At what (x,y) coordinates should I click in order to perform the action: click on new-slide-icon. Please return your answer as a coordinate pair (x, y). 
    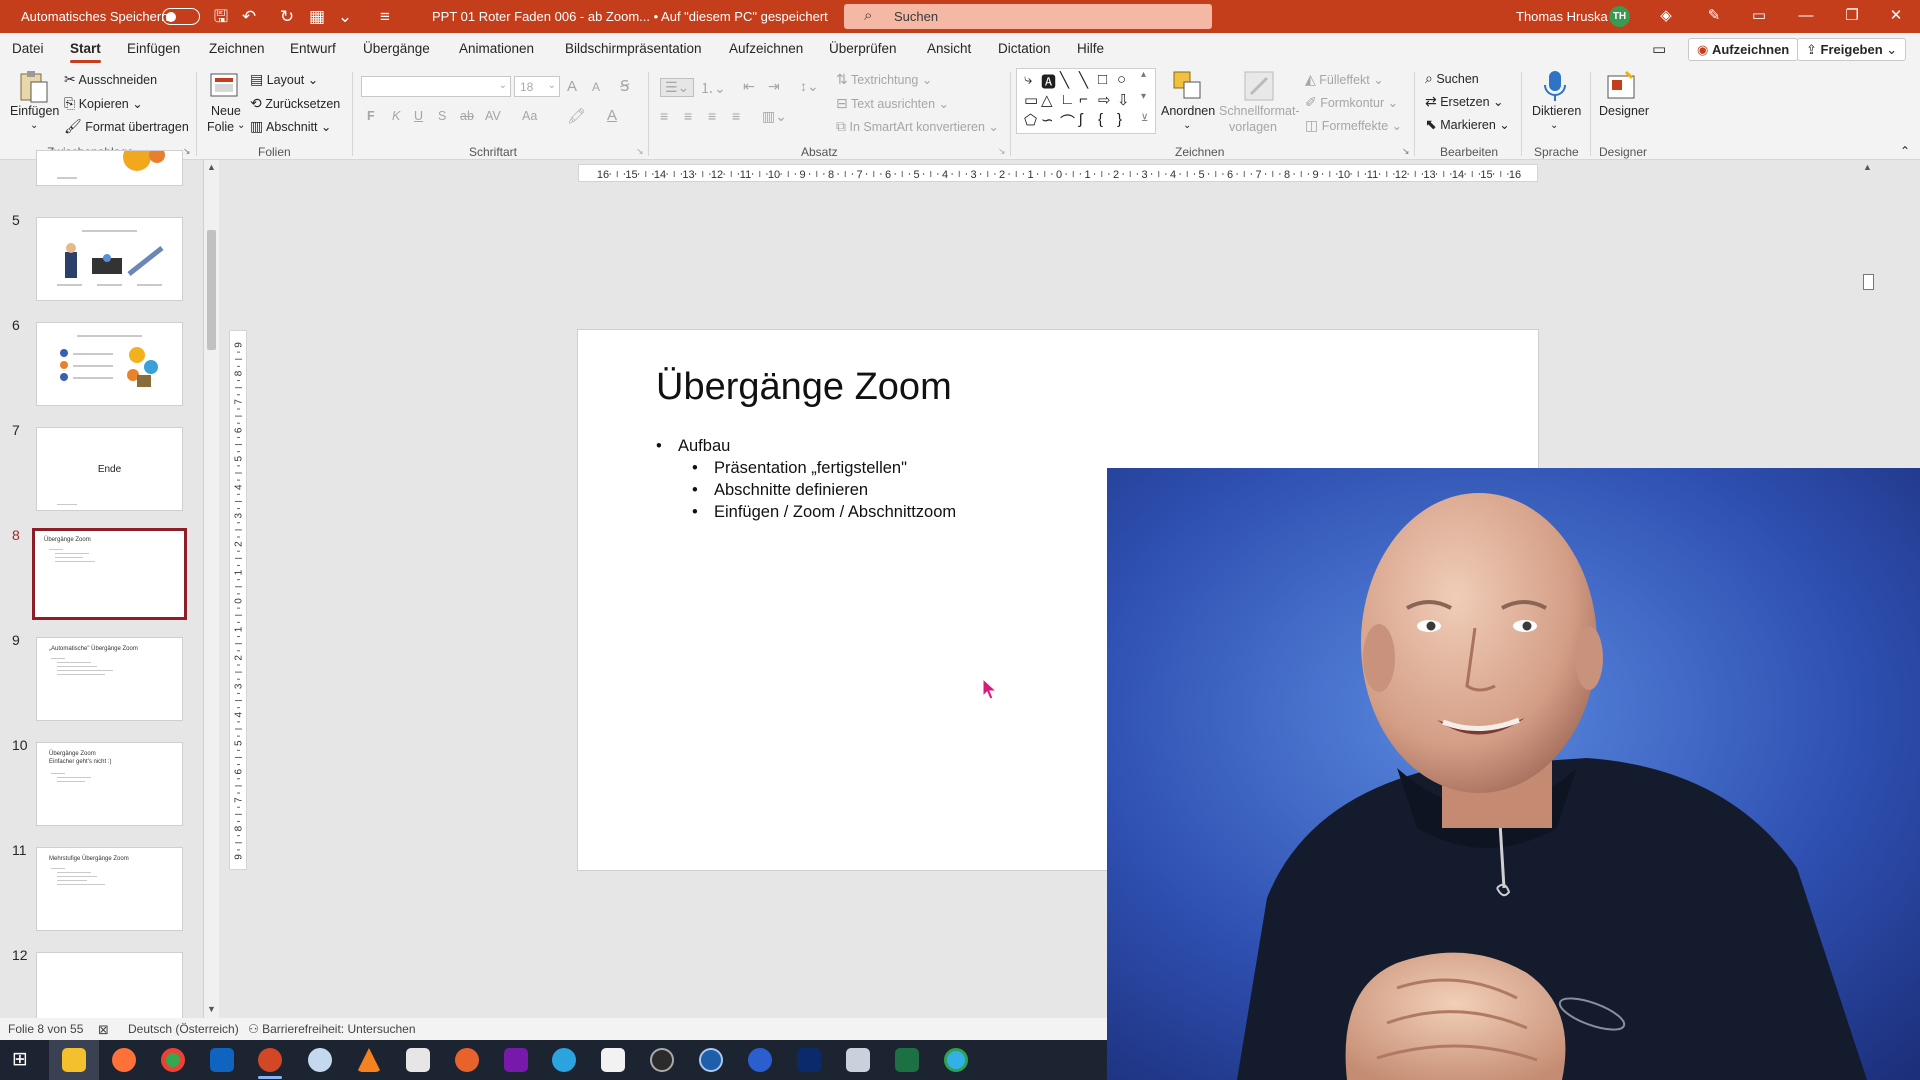
    Looking at the image, I should click on (225, 86).